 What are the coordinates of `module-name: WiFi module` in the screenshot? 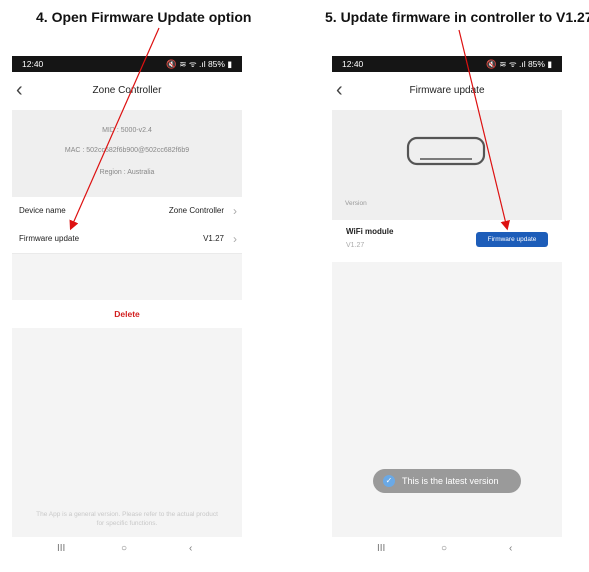 It's located at (370, 231).